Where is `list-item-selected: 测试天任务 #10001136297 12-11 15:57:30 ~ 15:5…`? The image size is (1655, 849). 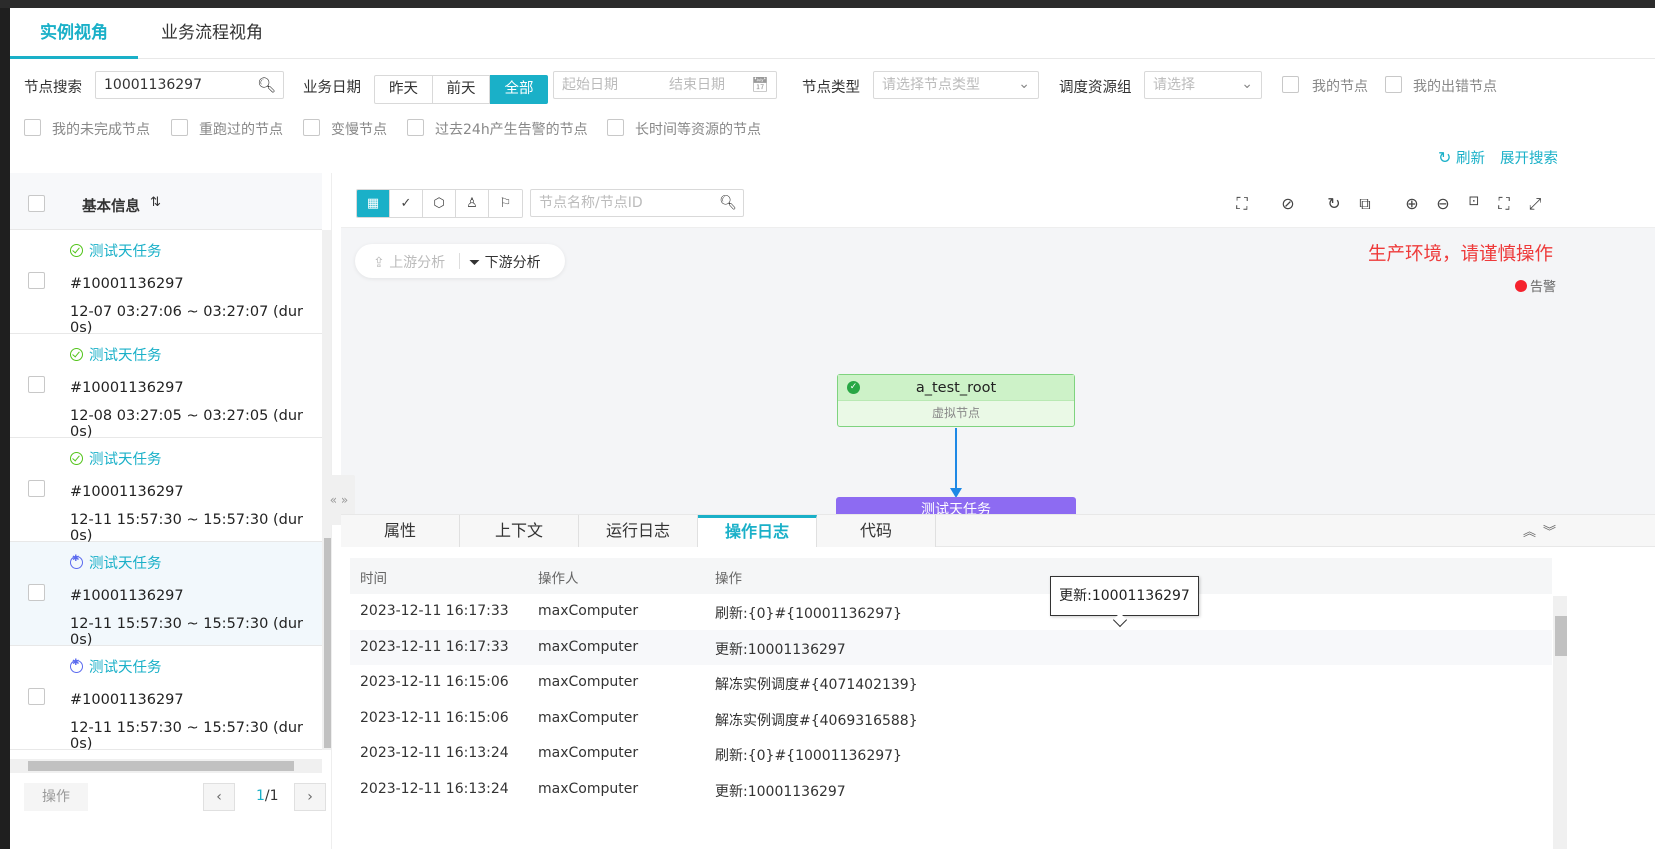 list-item-selected: 测试天任务 #10001136297 12-11 15:57:30 ~ 15:5… is located at coordinates (166, 595).